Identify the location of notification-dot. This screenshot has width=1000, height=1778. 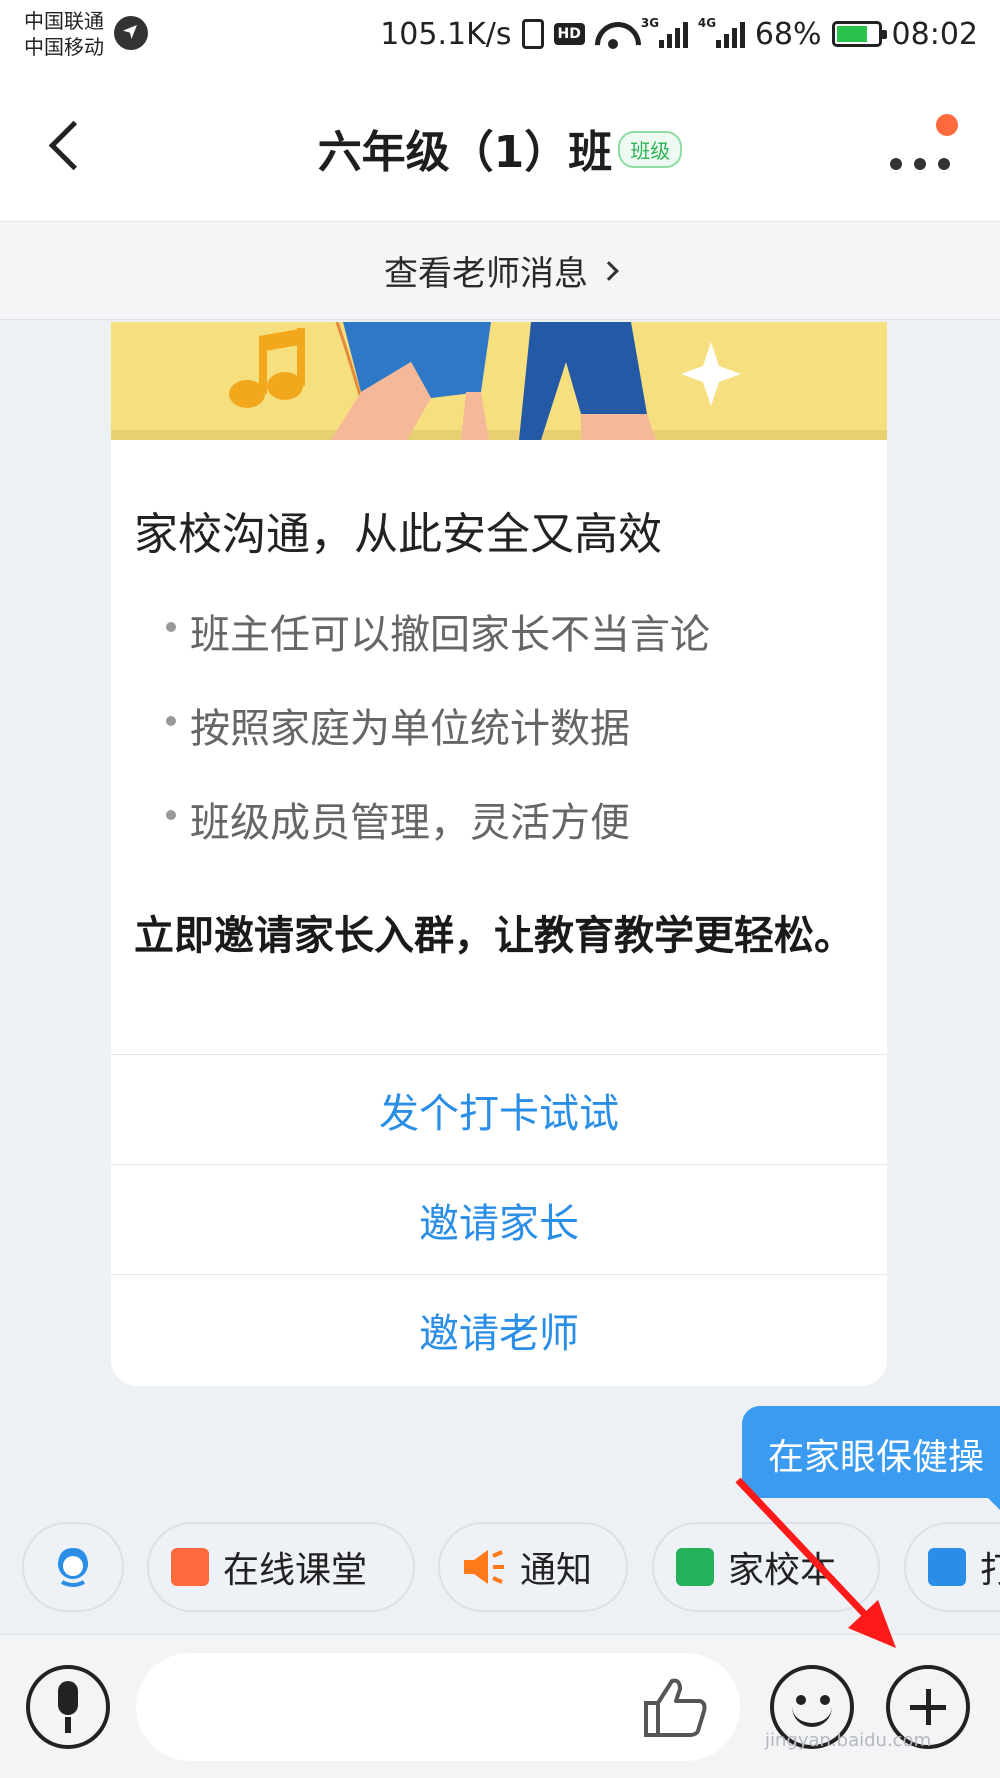
(947, 125).